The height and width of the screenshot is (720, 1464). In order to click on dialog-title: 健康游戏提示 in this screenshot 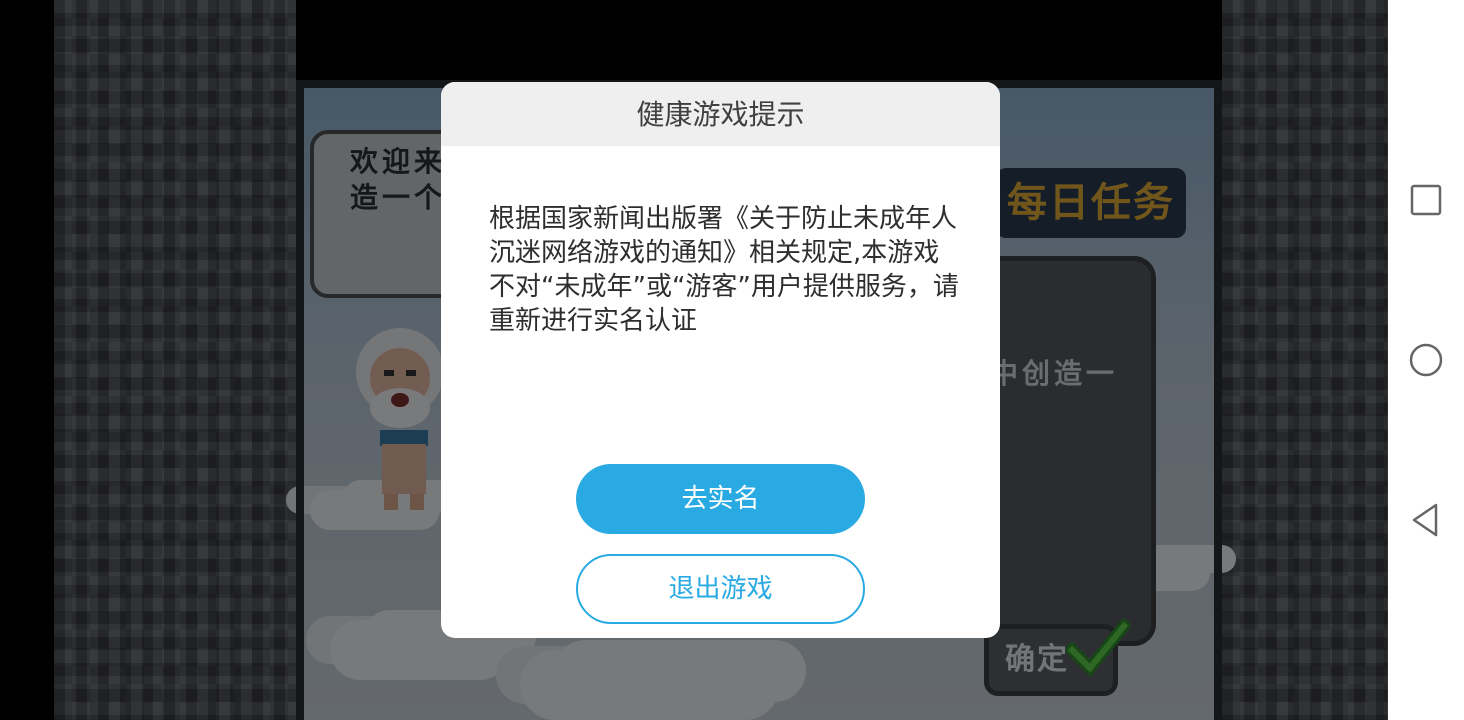, I will do `click(720, 114)`.